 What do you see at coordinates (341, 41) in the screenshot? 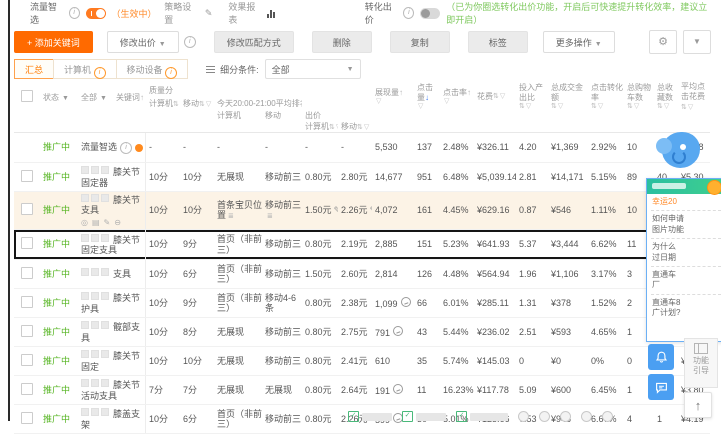
I see `delete-button: 删除` at bounding box center [341, 41].